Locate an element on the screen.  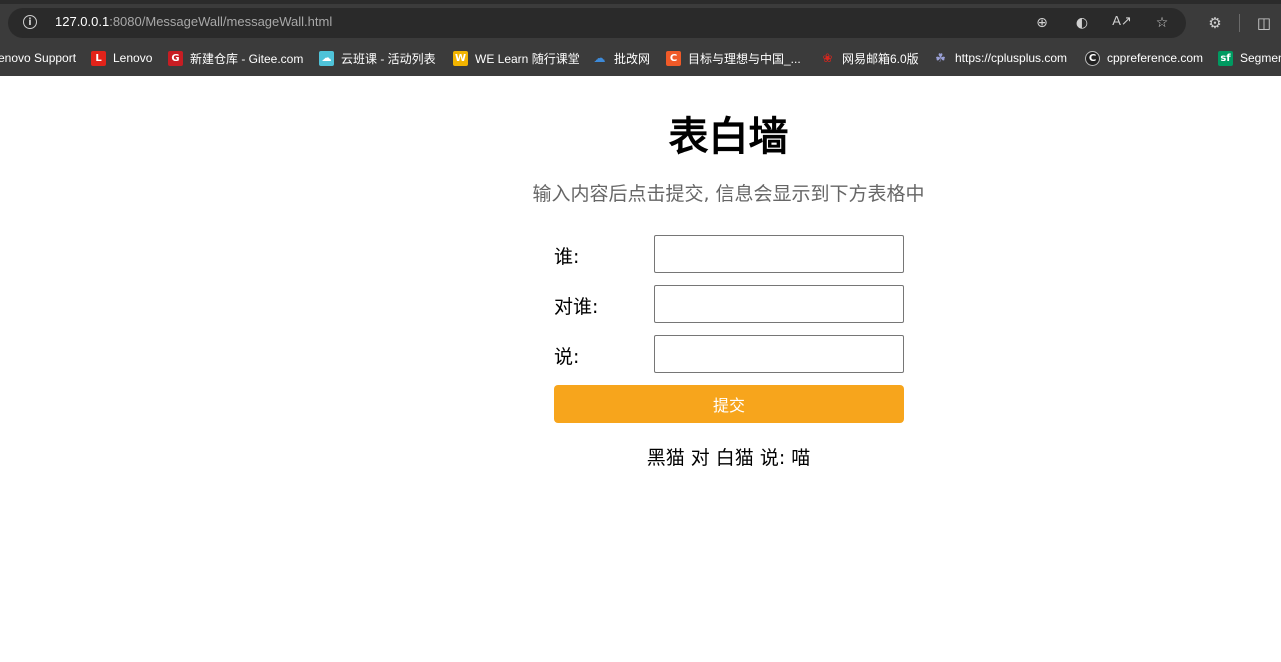
bookmark-gitee: G 新建仓库 - Gitee.com is located at coordinates (235, 58).